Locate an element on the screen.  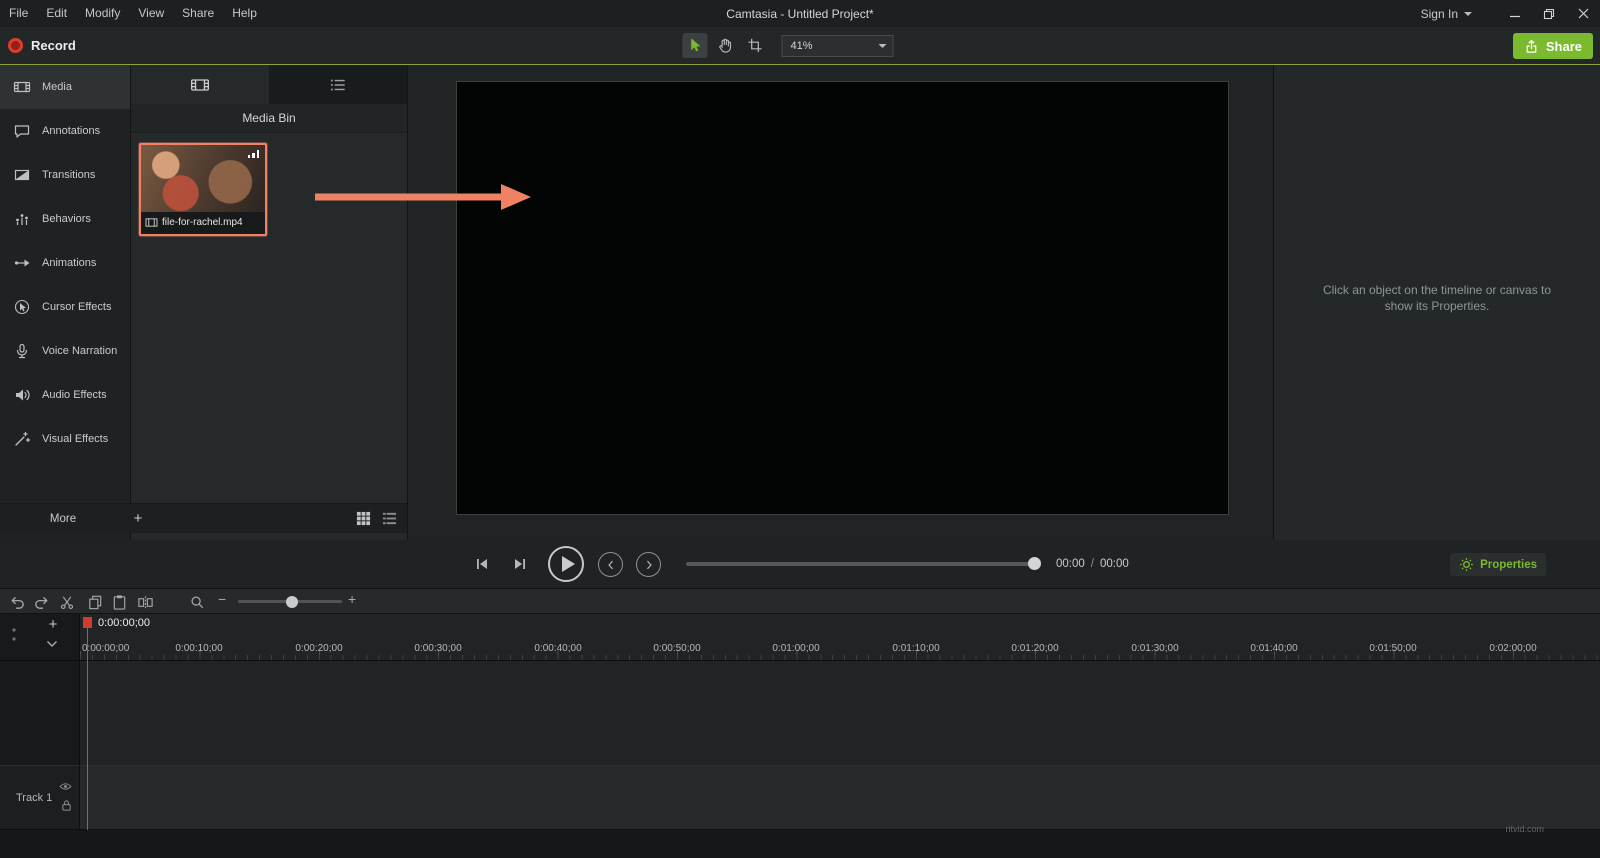
grid-view-icon is located at coordinates (363, 518).